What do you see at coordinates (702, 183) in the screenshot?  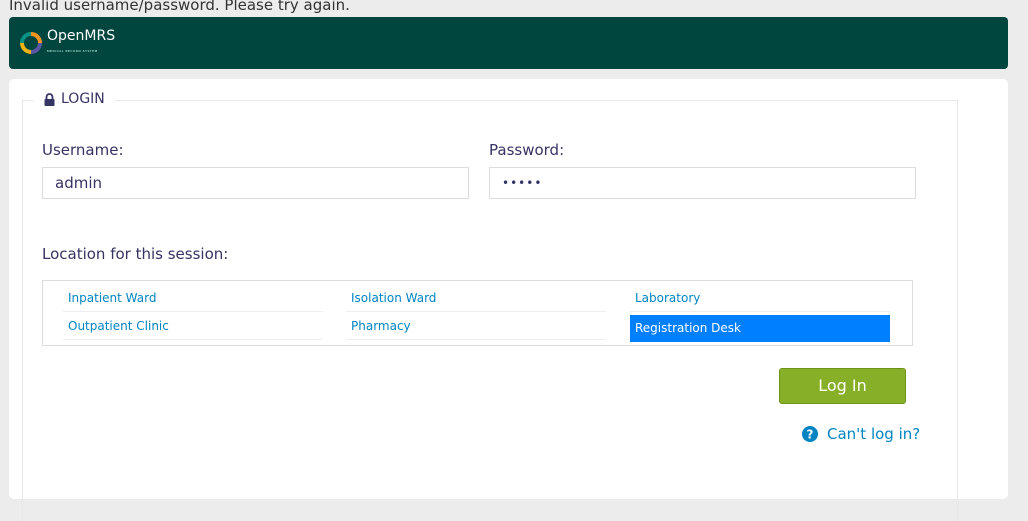 I see `password-input: •••••` at bounding box center [702, 183].